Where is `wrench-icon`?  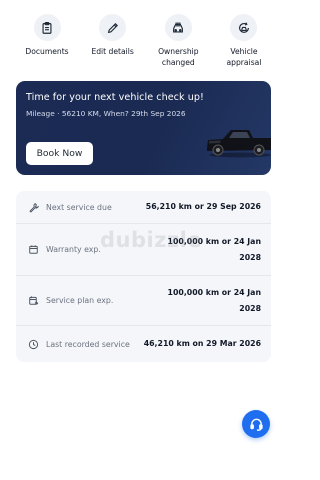 wrench-icon is located at coordinates (34, 207).